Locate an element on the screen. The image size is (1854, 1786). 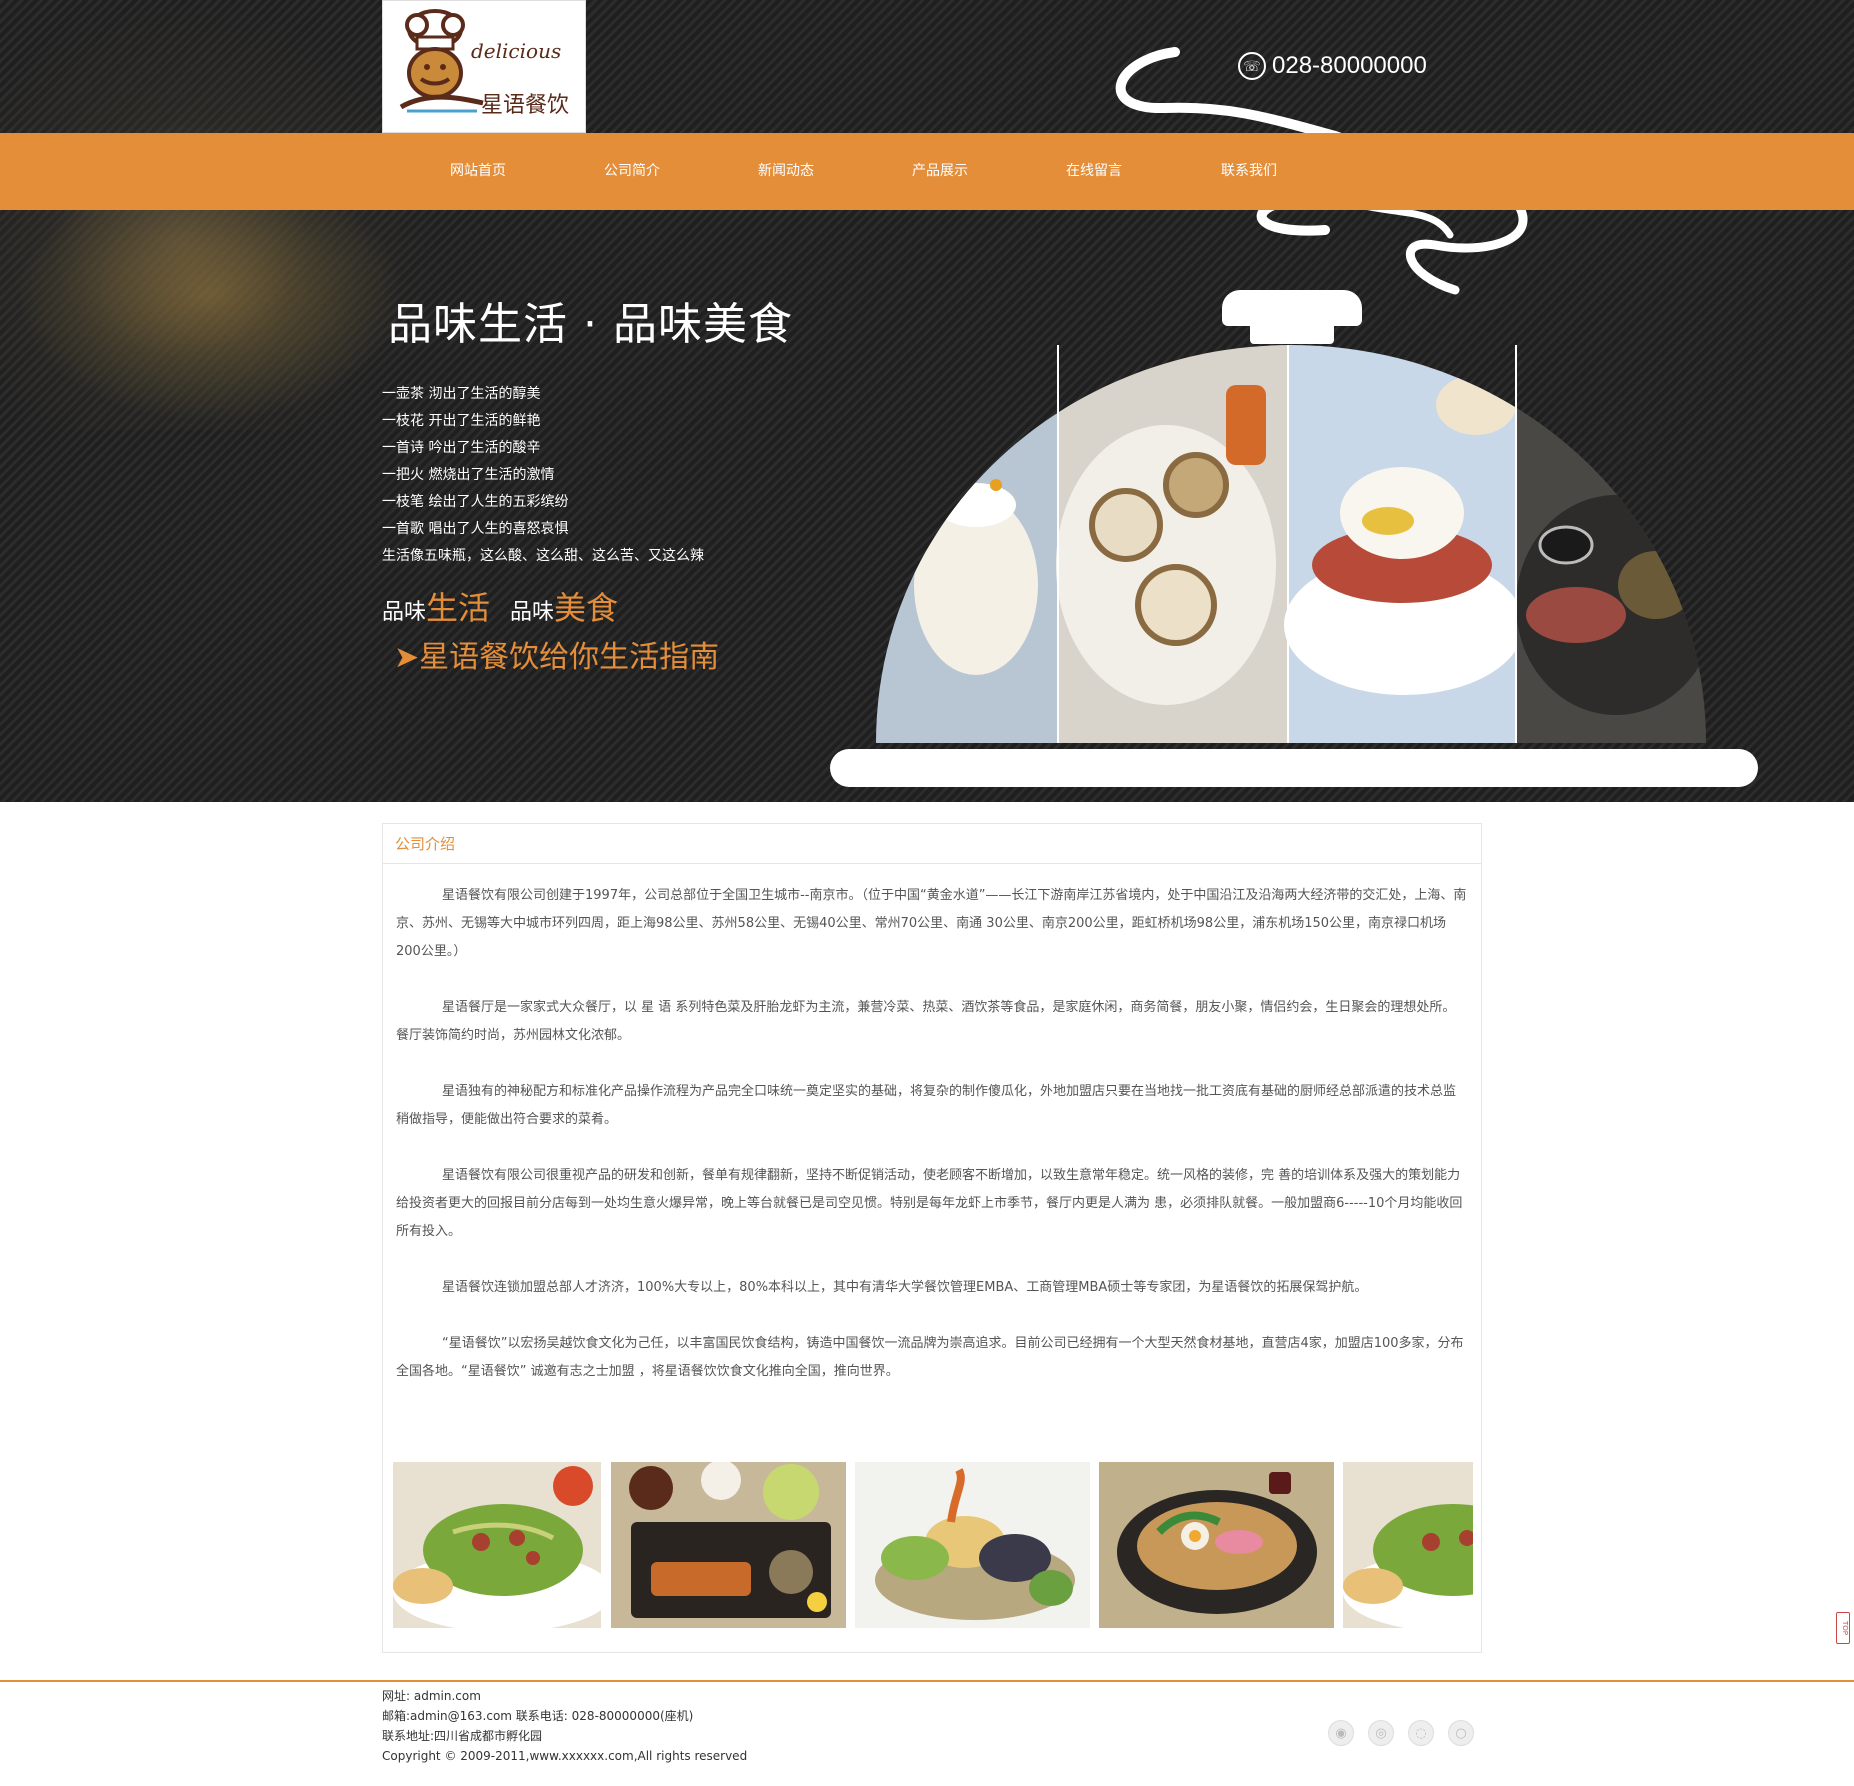
nav-item-news: 新闻动态 is located at coordinates (786, 171).